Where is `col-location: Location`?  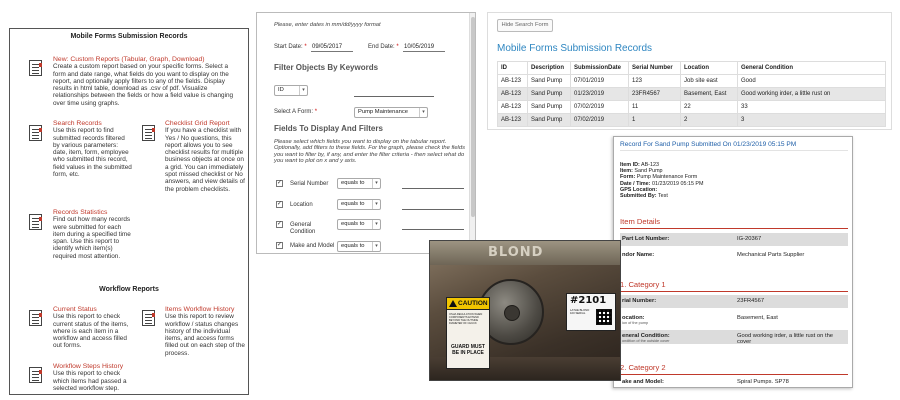
col-location: Location is located at coordinates (709, 68).